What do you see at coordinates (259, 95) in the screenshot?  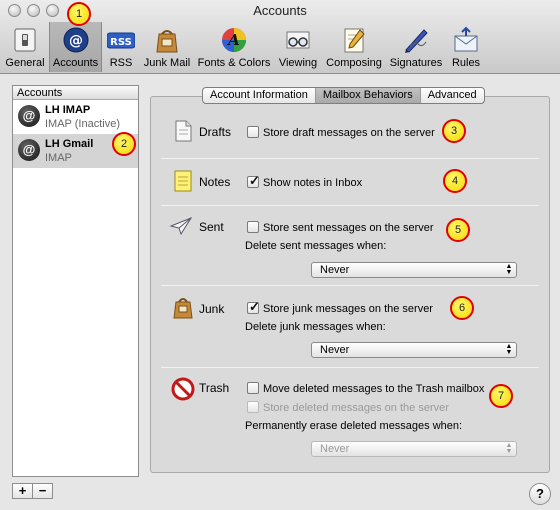 I see `tab-account-information: Account Information` at bounding box center [259, 95].